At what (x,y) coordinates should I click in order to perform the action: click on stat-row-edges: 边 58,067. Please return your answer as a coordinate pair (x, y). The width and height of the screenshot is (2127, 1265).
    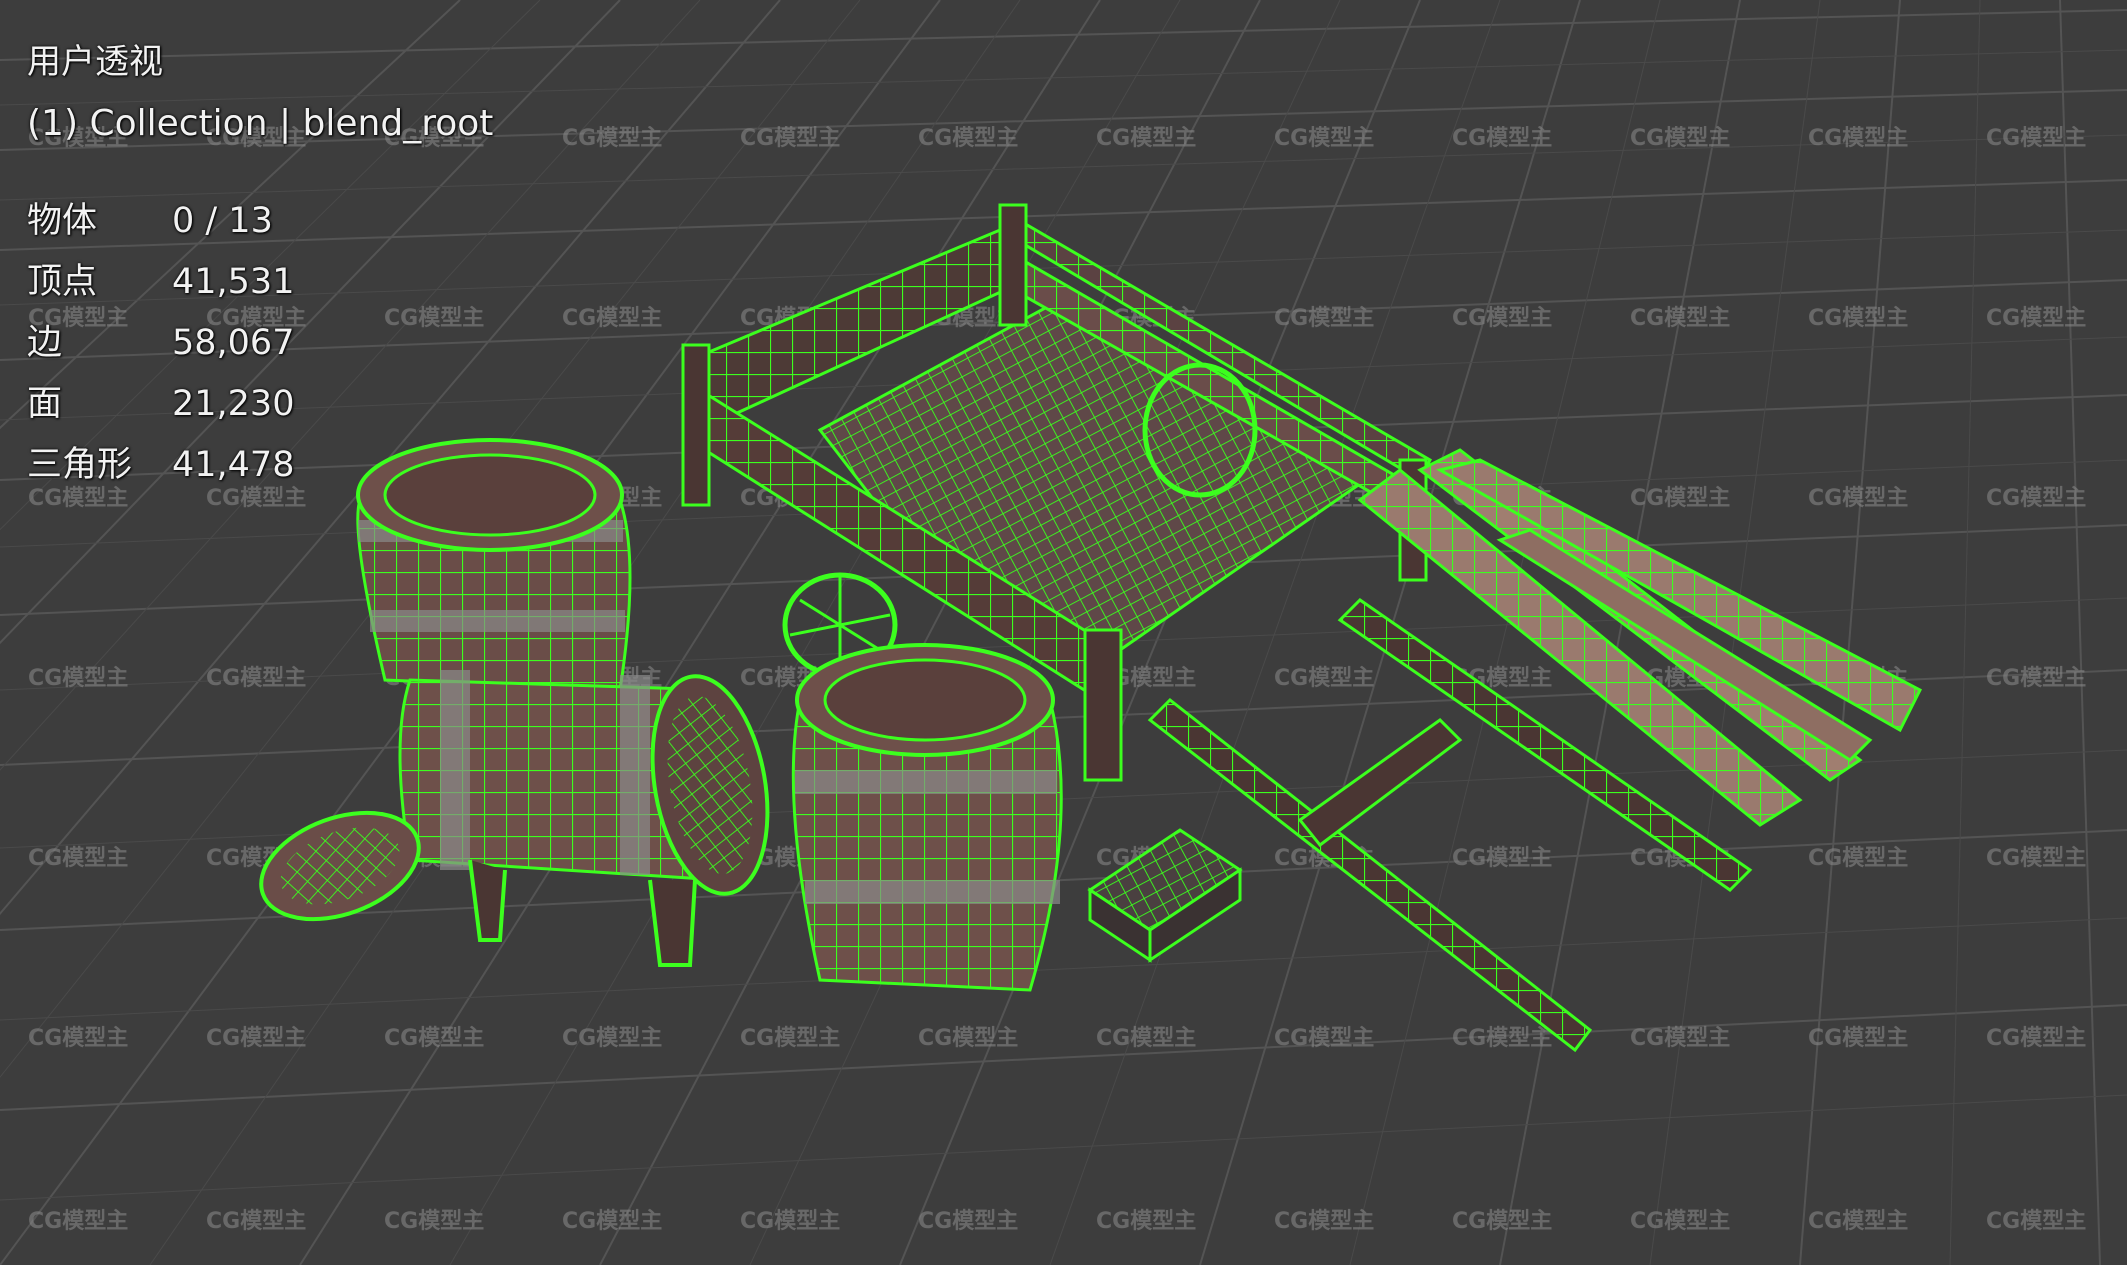
    Looking at the image, I should click on (260, 343).